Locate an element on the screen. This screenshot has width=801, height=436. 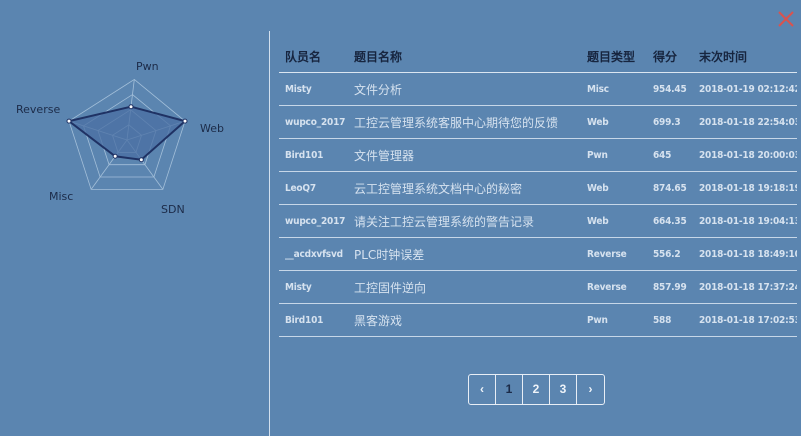
radar-data-area is located at coordinates (127, 133).